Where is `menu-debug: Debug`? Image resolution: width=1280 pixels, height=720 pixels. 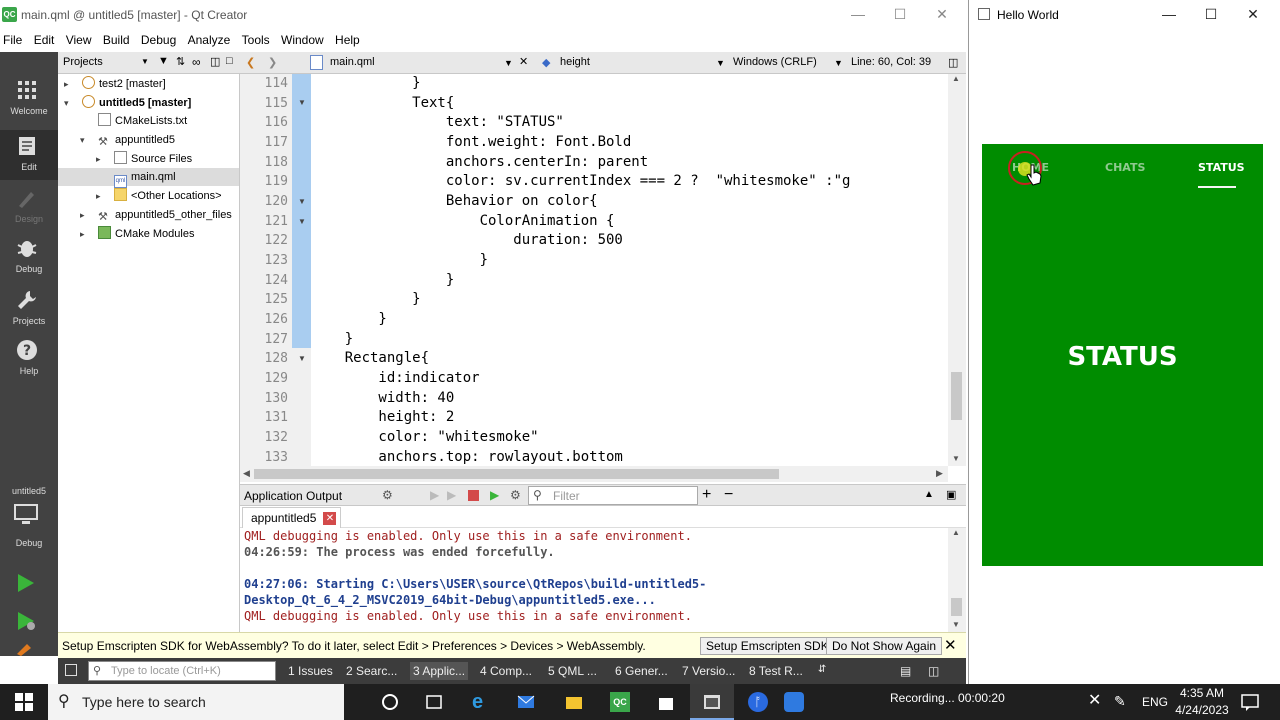
menu-debug: Debug is located at coordinates (159, 38).